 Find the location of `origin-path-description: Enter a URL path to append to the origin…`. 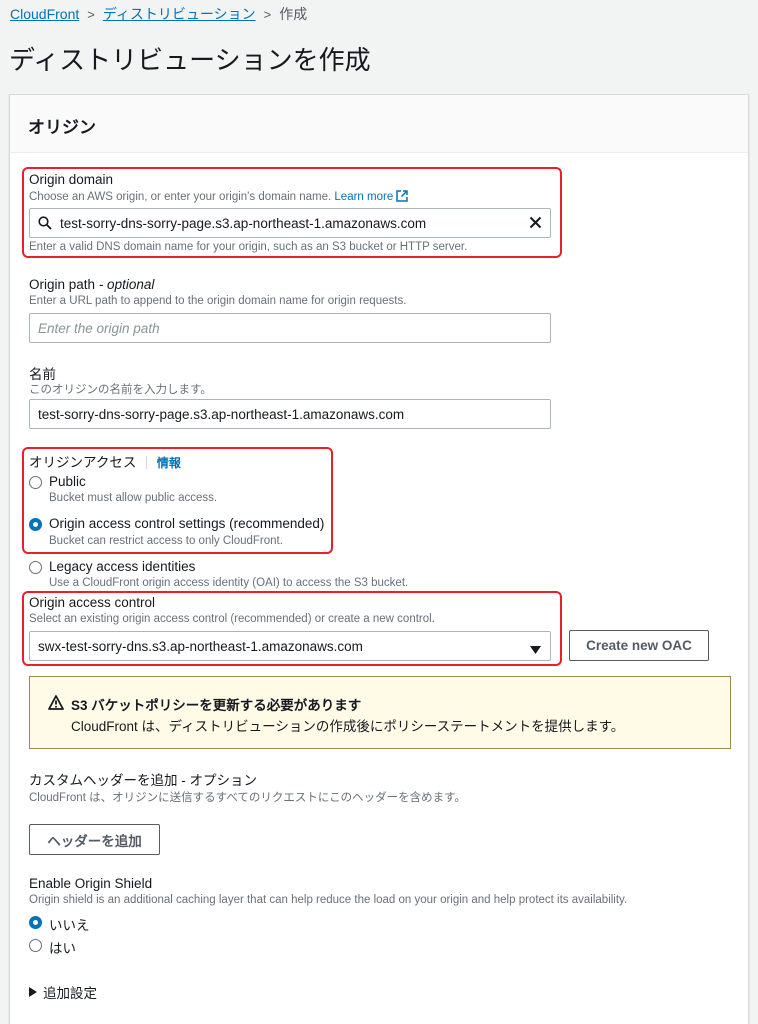

origin-path-description: Enter a URL path to append to the origin… is located at coordinates (218, 301).